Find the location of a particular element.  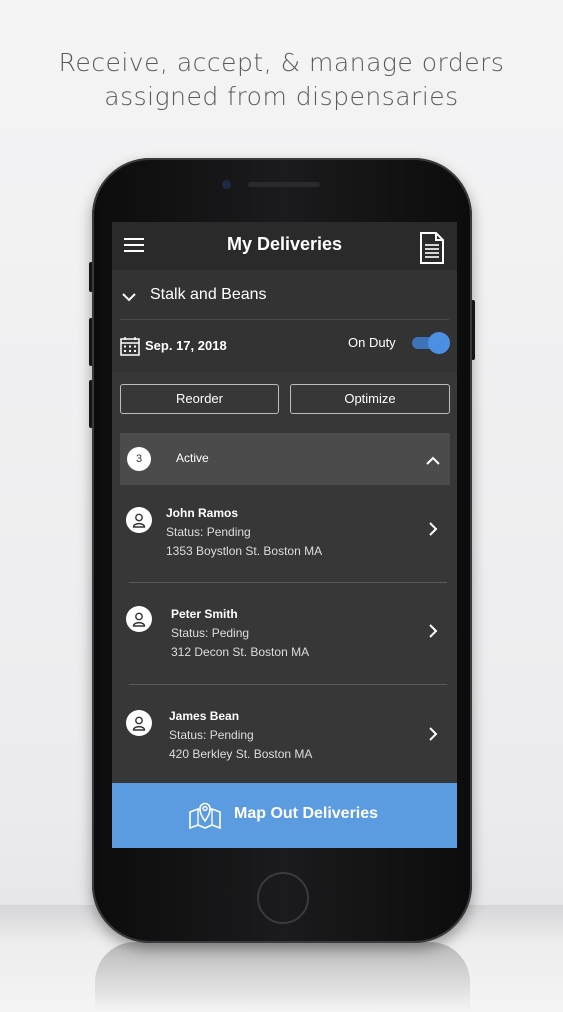

reorder-button: Reorder is located at coordinates (199, 399).